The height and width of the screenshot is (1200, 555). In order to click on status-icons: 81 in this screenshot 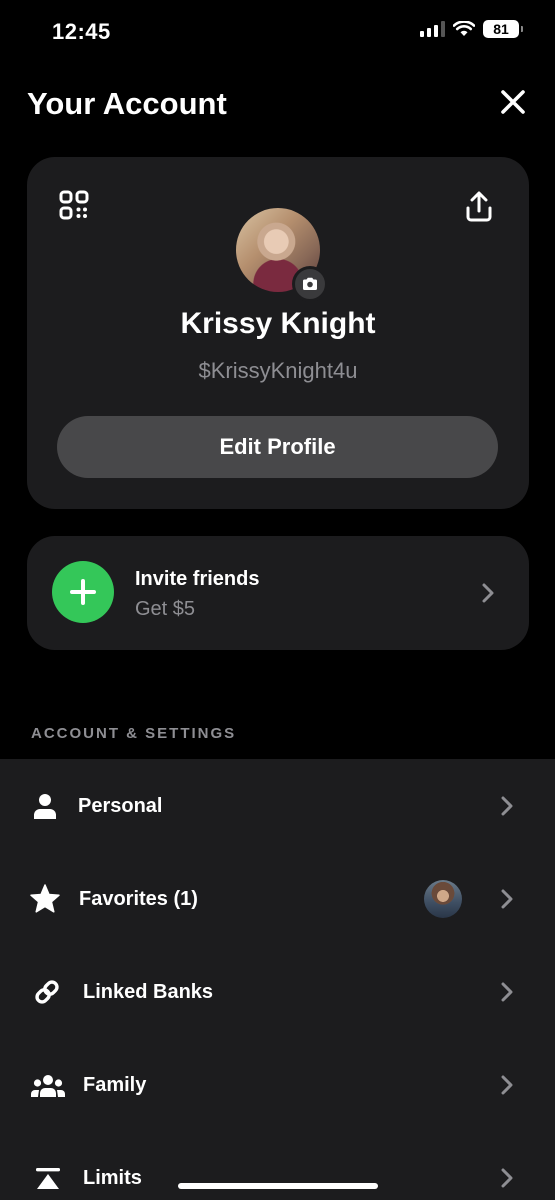, I will do `click(471, 29)`.